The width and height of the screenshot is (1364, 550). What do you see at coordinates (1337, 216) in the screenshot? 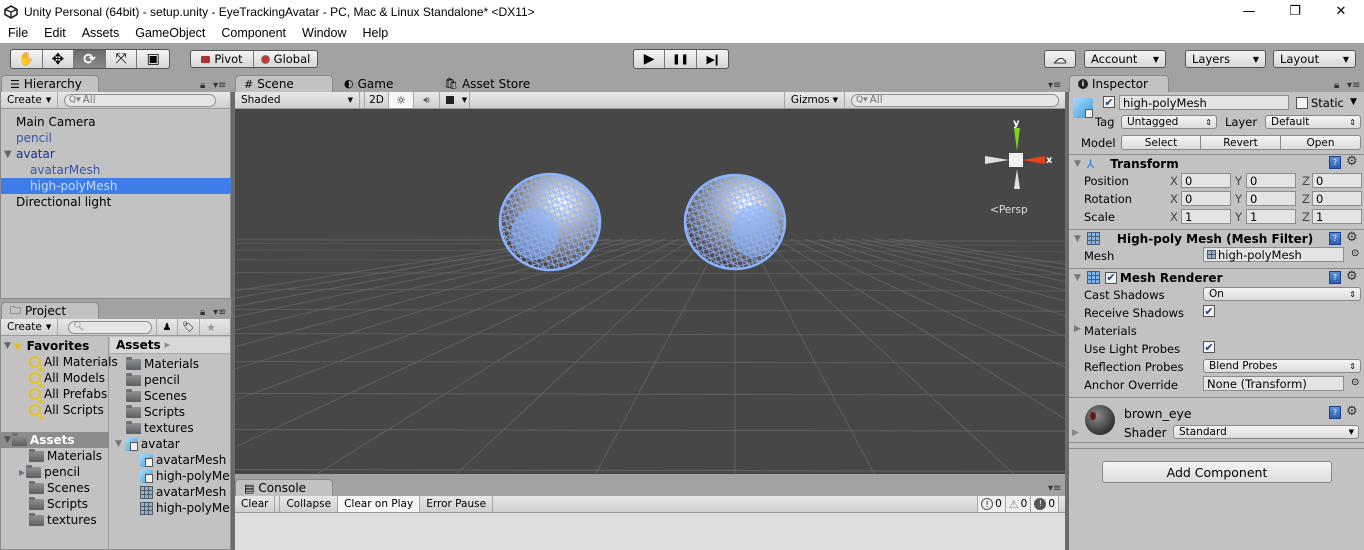
I see `scale-z-input: 1` at bounding box center [1337, 216].